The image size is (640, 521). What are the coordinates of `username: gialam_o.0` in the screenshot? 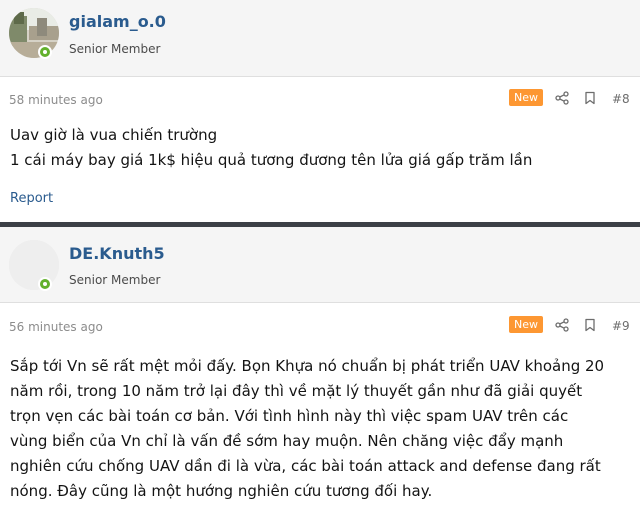 It's located at (117, 21).